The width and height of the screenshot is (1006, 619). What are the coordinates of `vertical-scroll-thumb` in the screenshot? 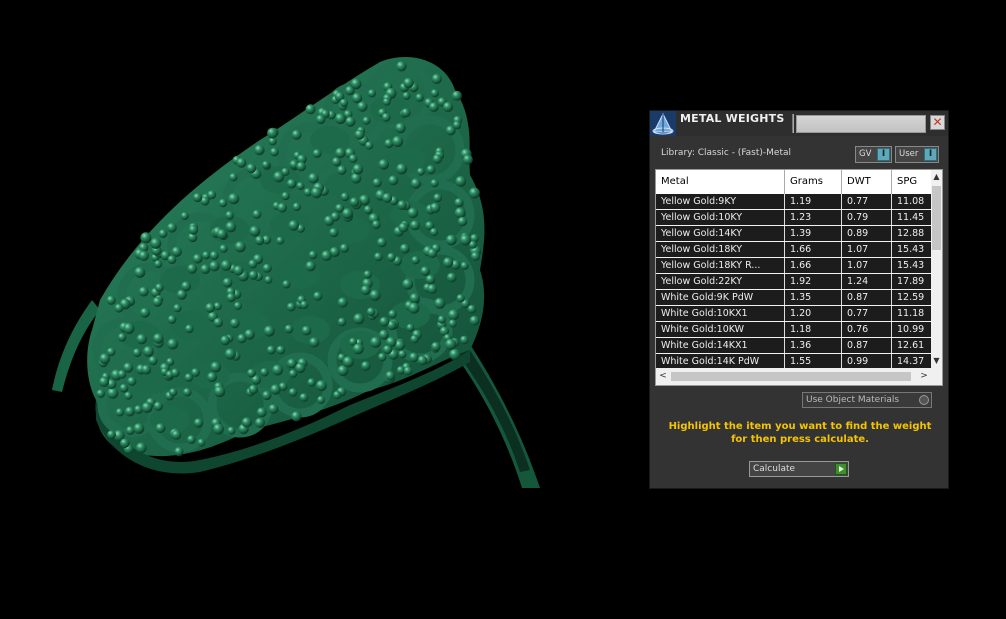 It's located at (936, 218).